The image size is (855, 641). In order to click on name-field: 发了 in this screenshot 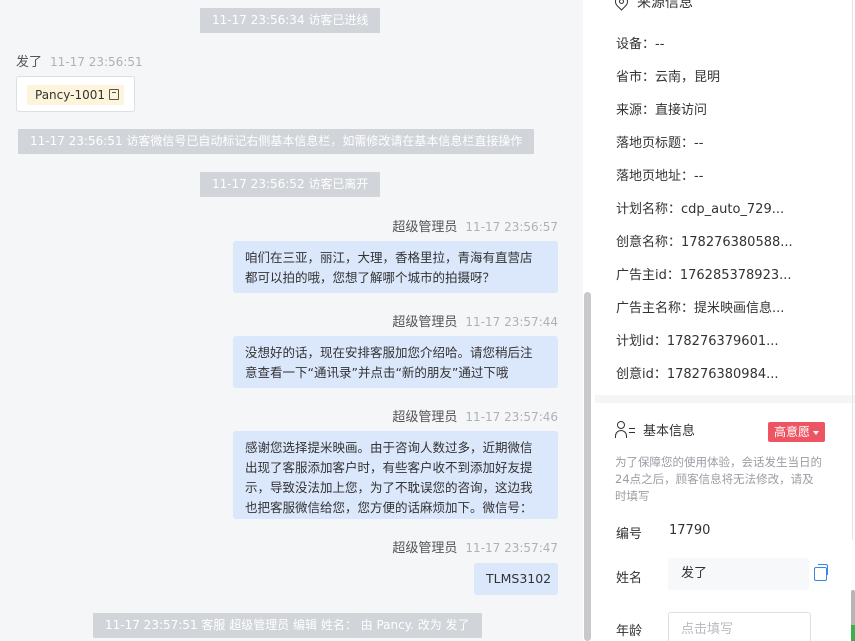, I will do `click(738, 574)`.